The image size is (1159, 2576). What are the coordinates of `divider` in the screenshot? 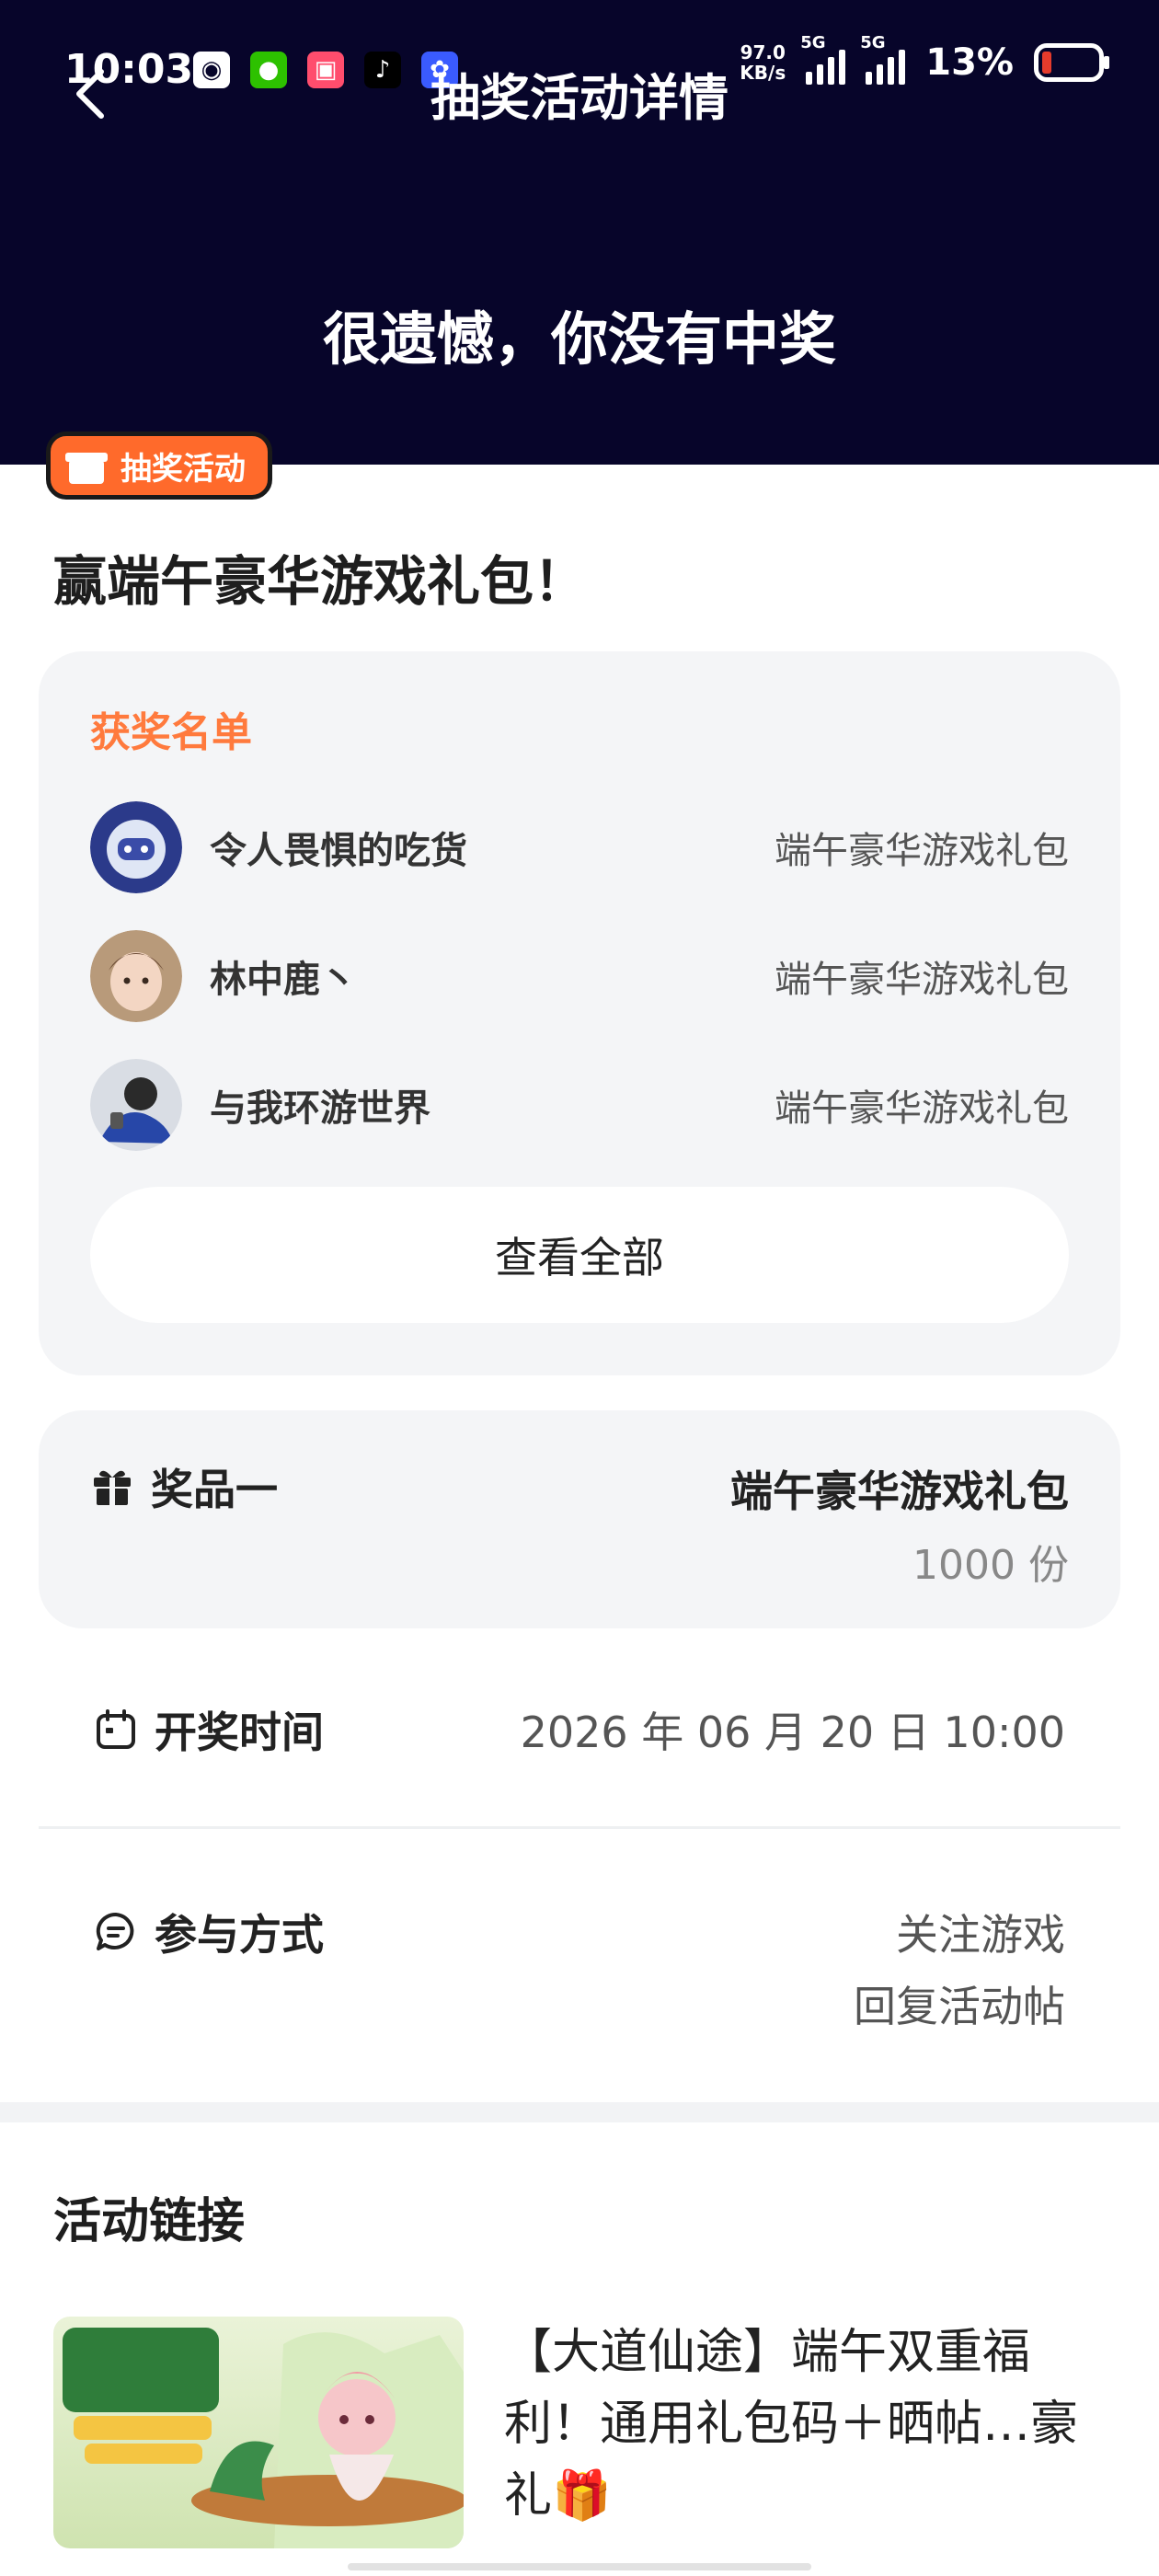 It's located at (579, 1827).